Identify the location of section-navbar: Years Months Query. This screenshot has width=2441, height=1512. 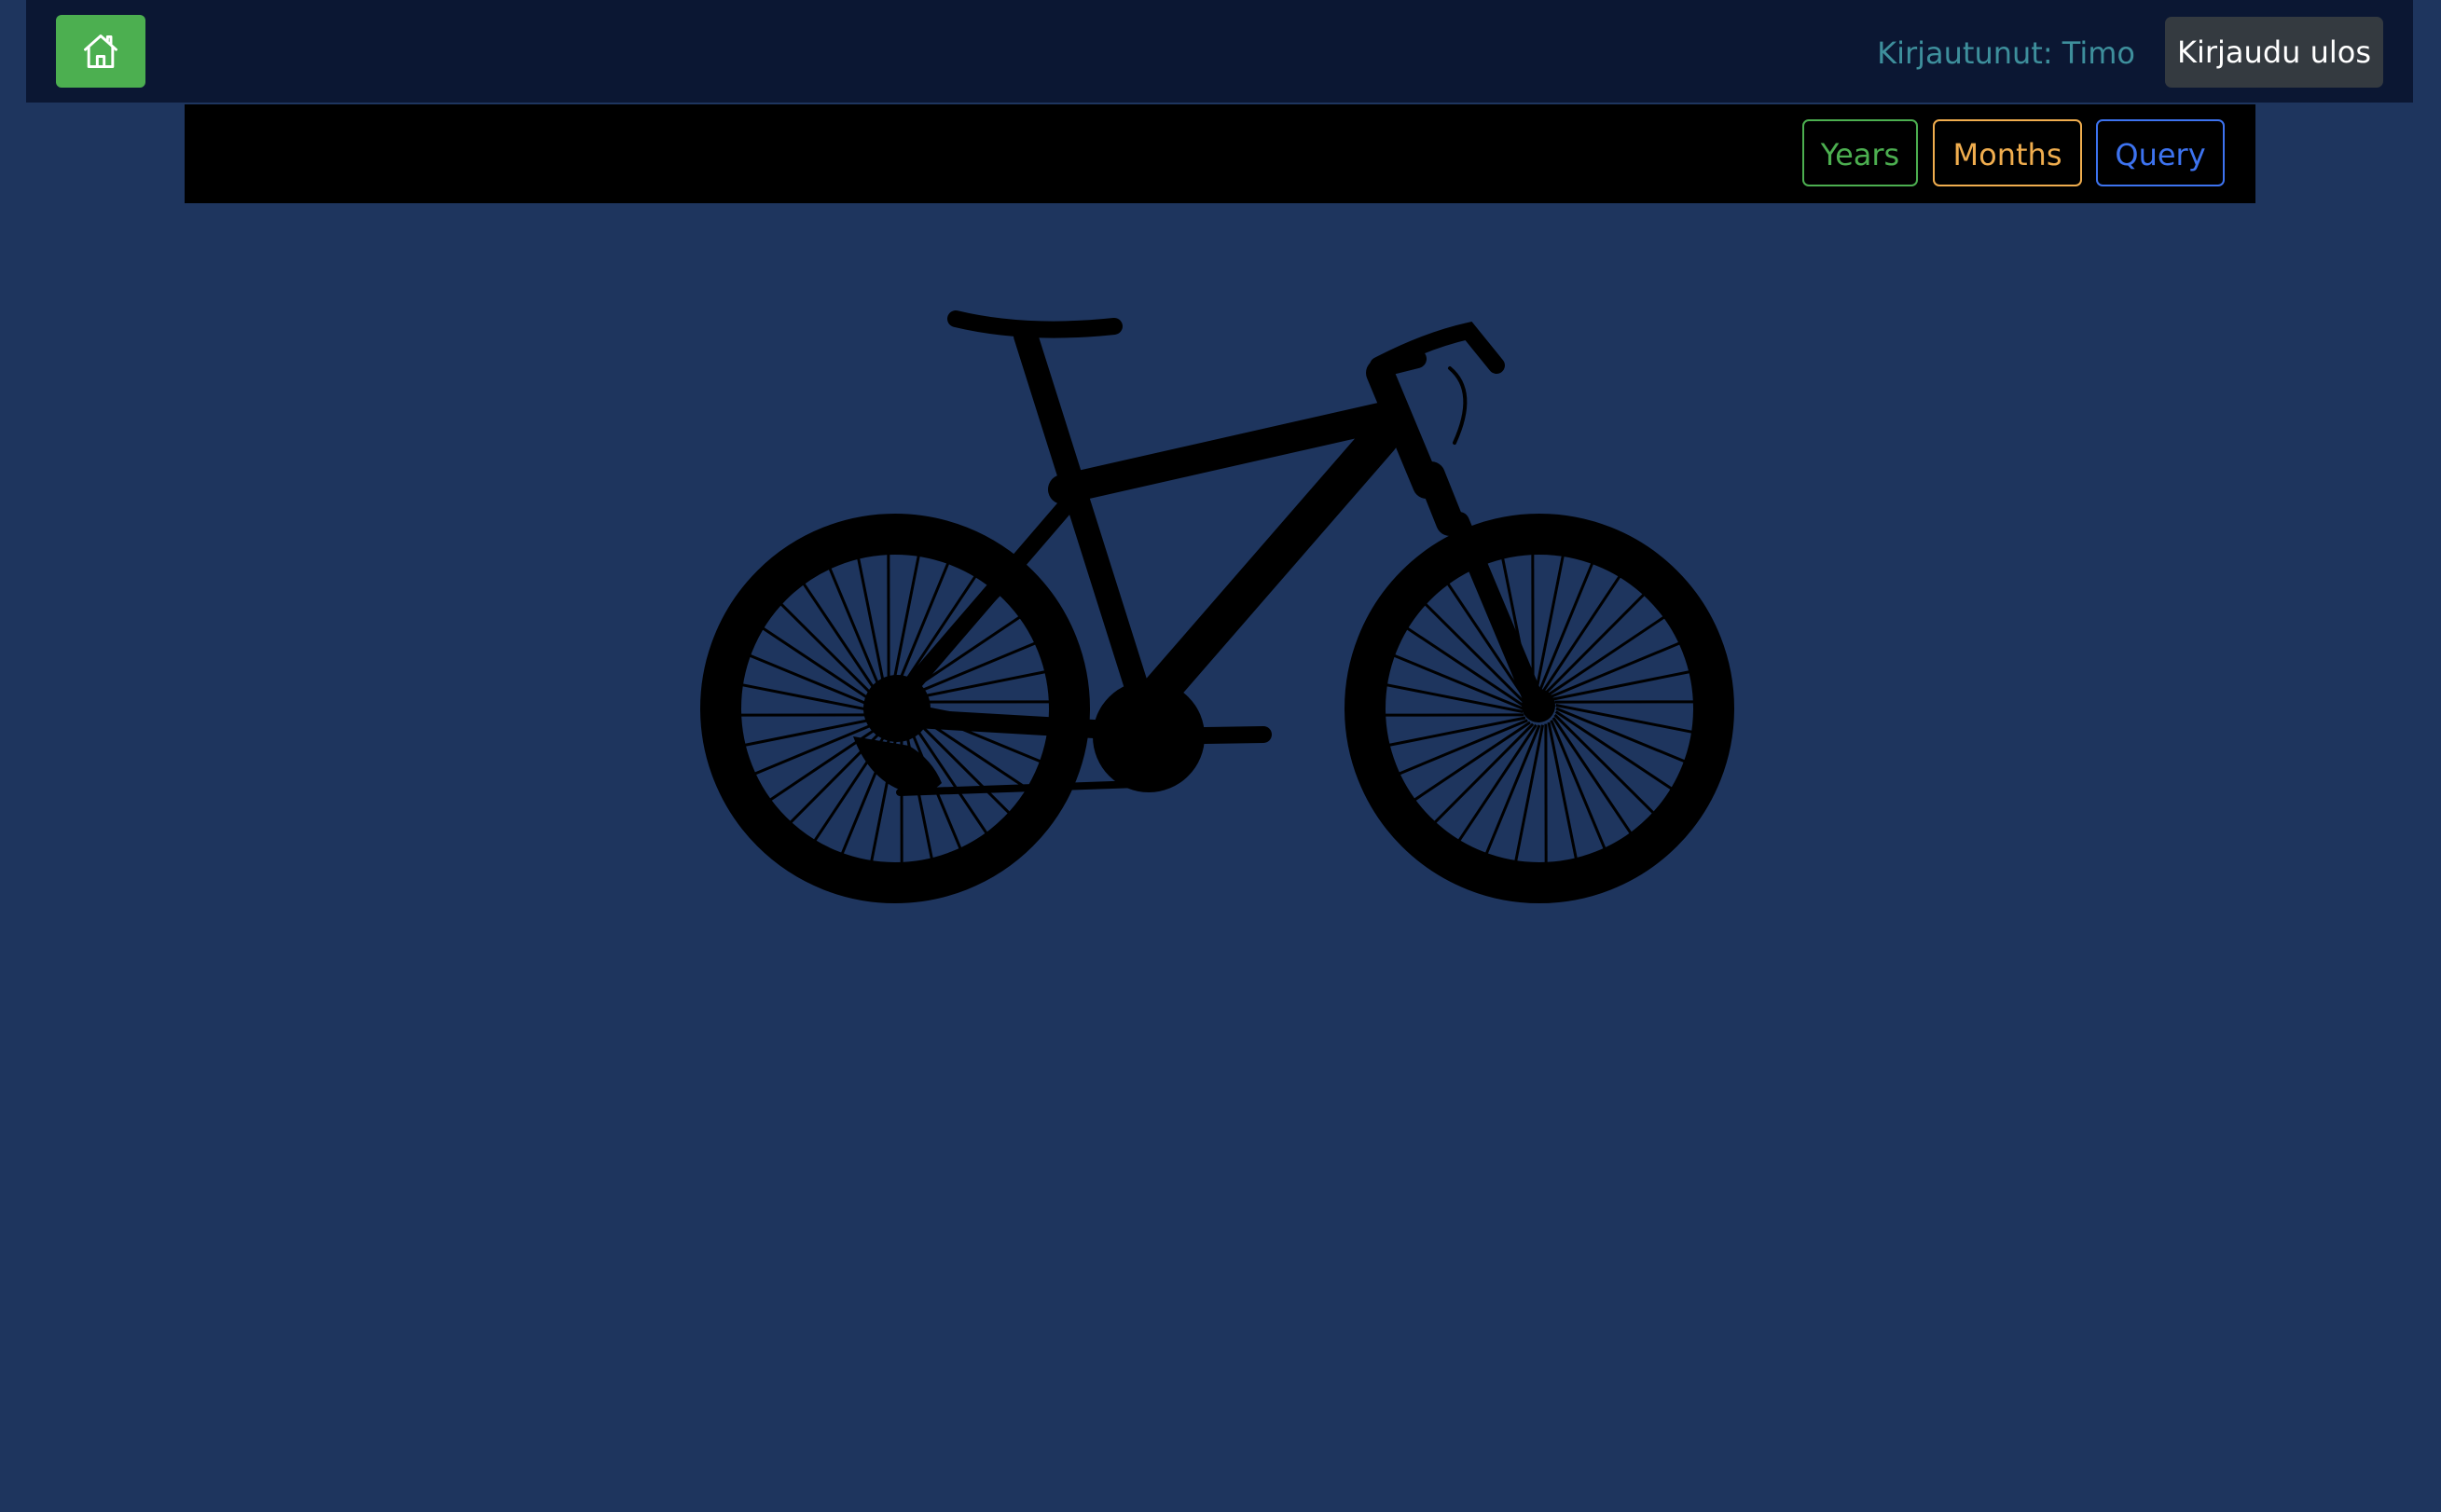
(1220, 154).